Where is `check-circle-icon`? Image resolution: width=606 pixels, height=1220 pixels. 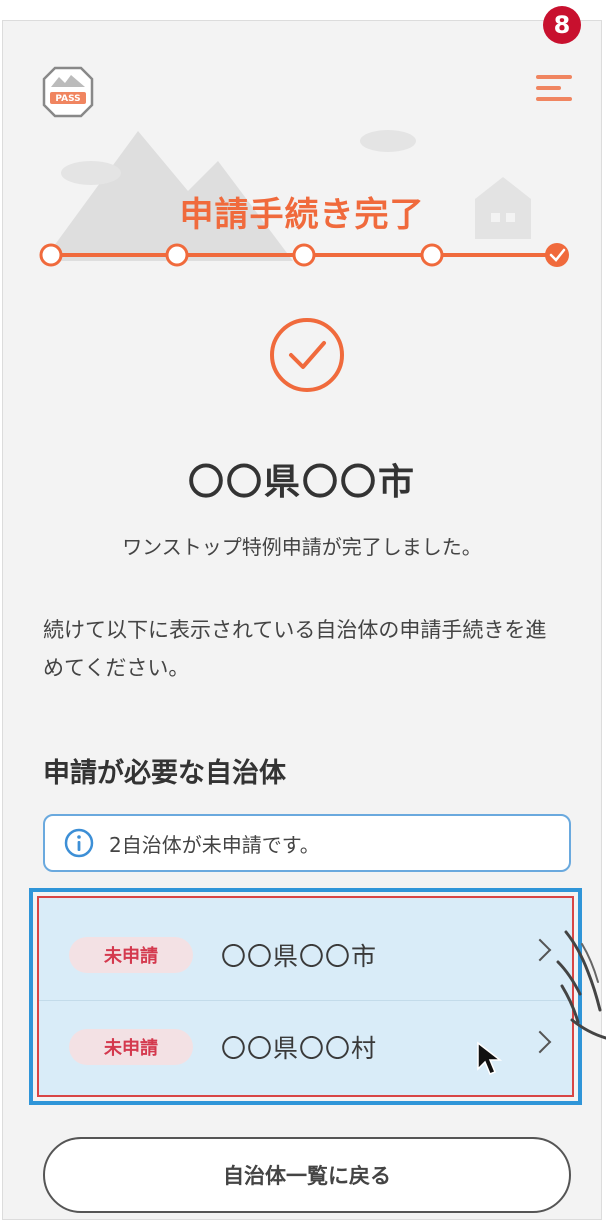 check-circle-icon is located at coordinates (307, 355).